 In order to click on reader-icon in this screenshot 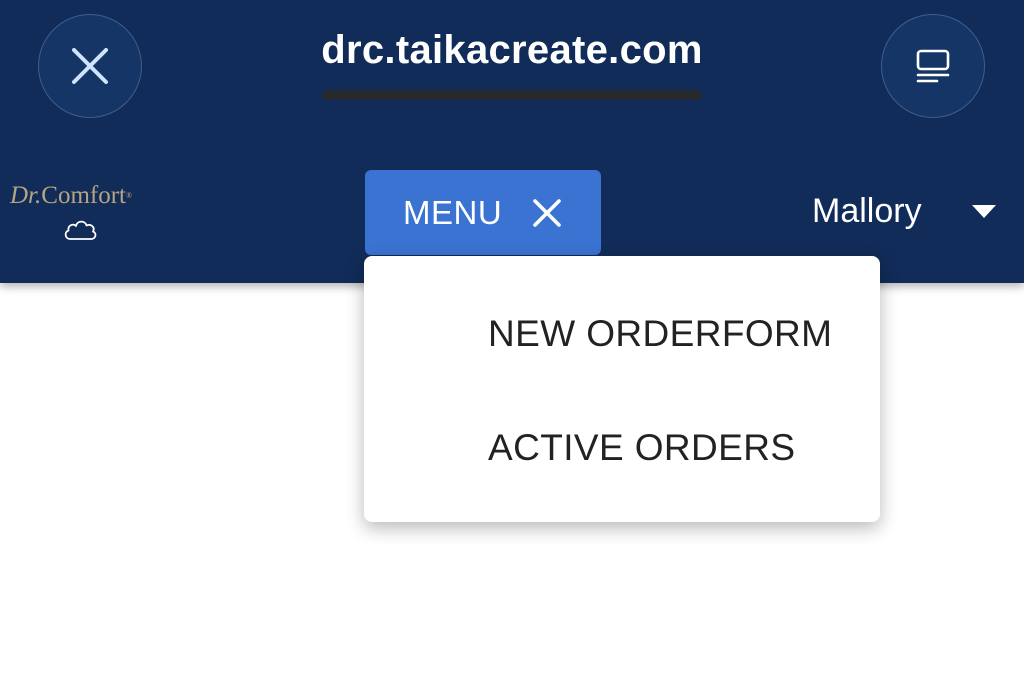, I will do `click(933, 66)`.